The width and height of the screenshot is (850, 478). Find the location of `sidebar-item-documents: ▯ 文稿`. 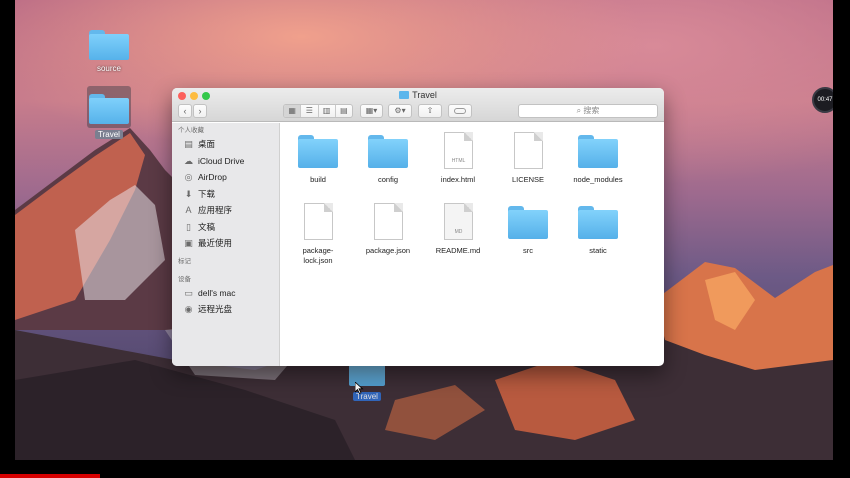

sidebar-item-documents: ▯ 文稿 is located at coordinates (225, 227).